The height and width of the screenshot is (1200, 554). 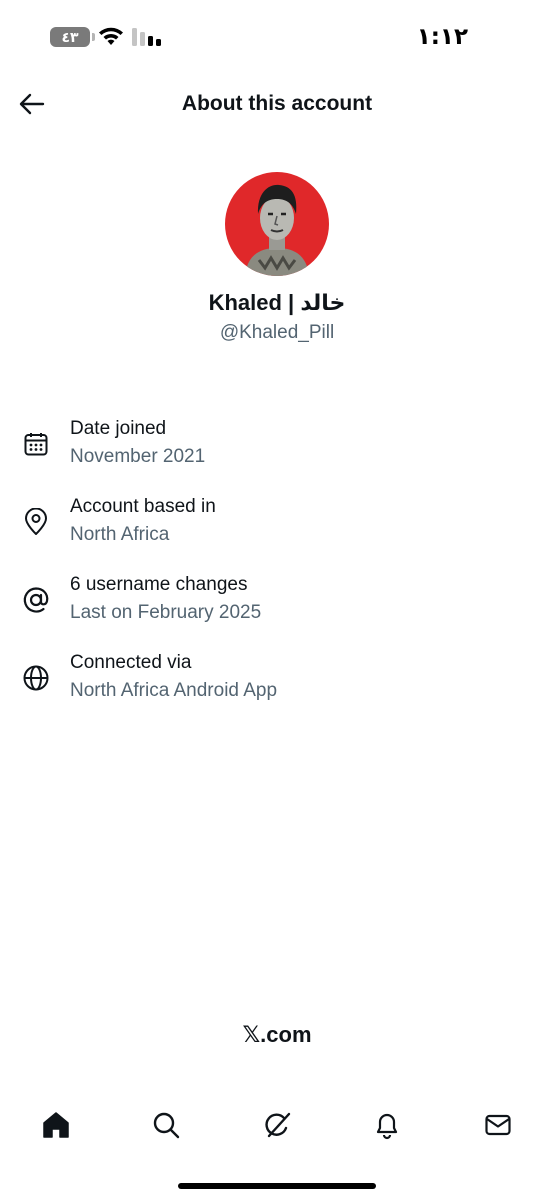 I want to click on x-com-link: 𝕏.com, so click(x=277, y=1035).